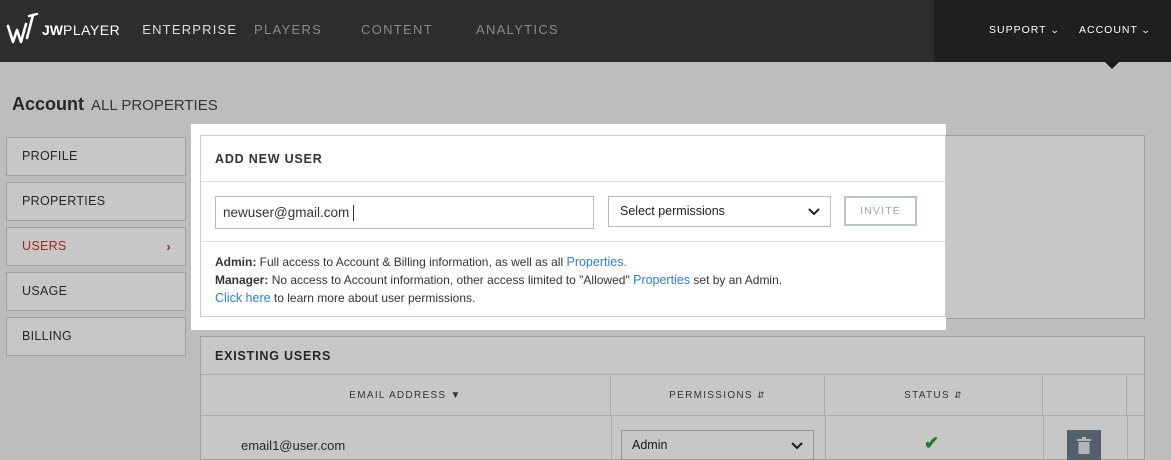 The width and height of the screenshot is (1171, 460). I want to click on column-header-permissions: PERMISSIONS ⇵, so click(718, 395).